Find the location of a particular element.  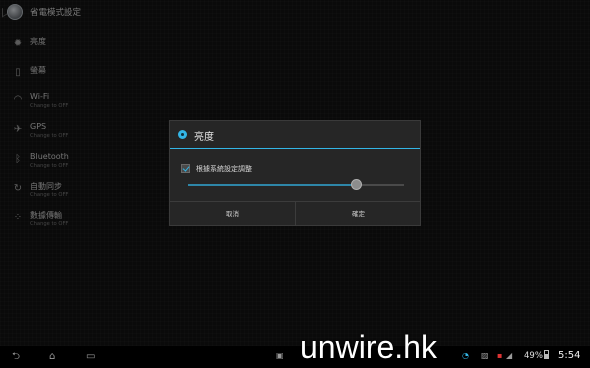

dialog-title-divider is located at coordinates (295, 148).